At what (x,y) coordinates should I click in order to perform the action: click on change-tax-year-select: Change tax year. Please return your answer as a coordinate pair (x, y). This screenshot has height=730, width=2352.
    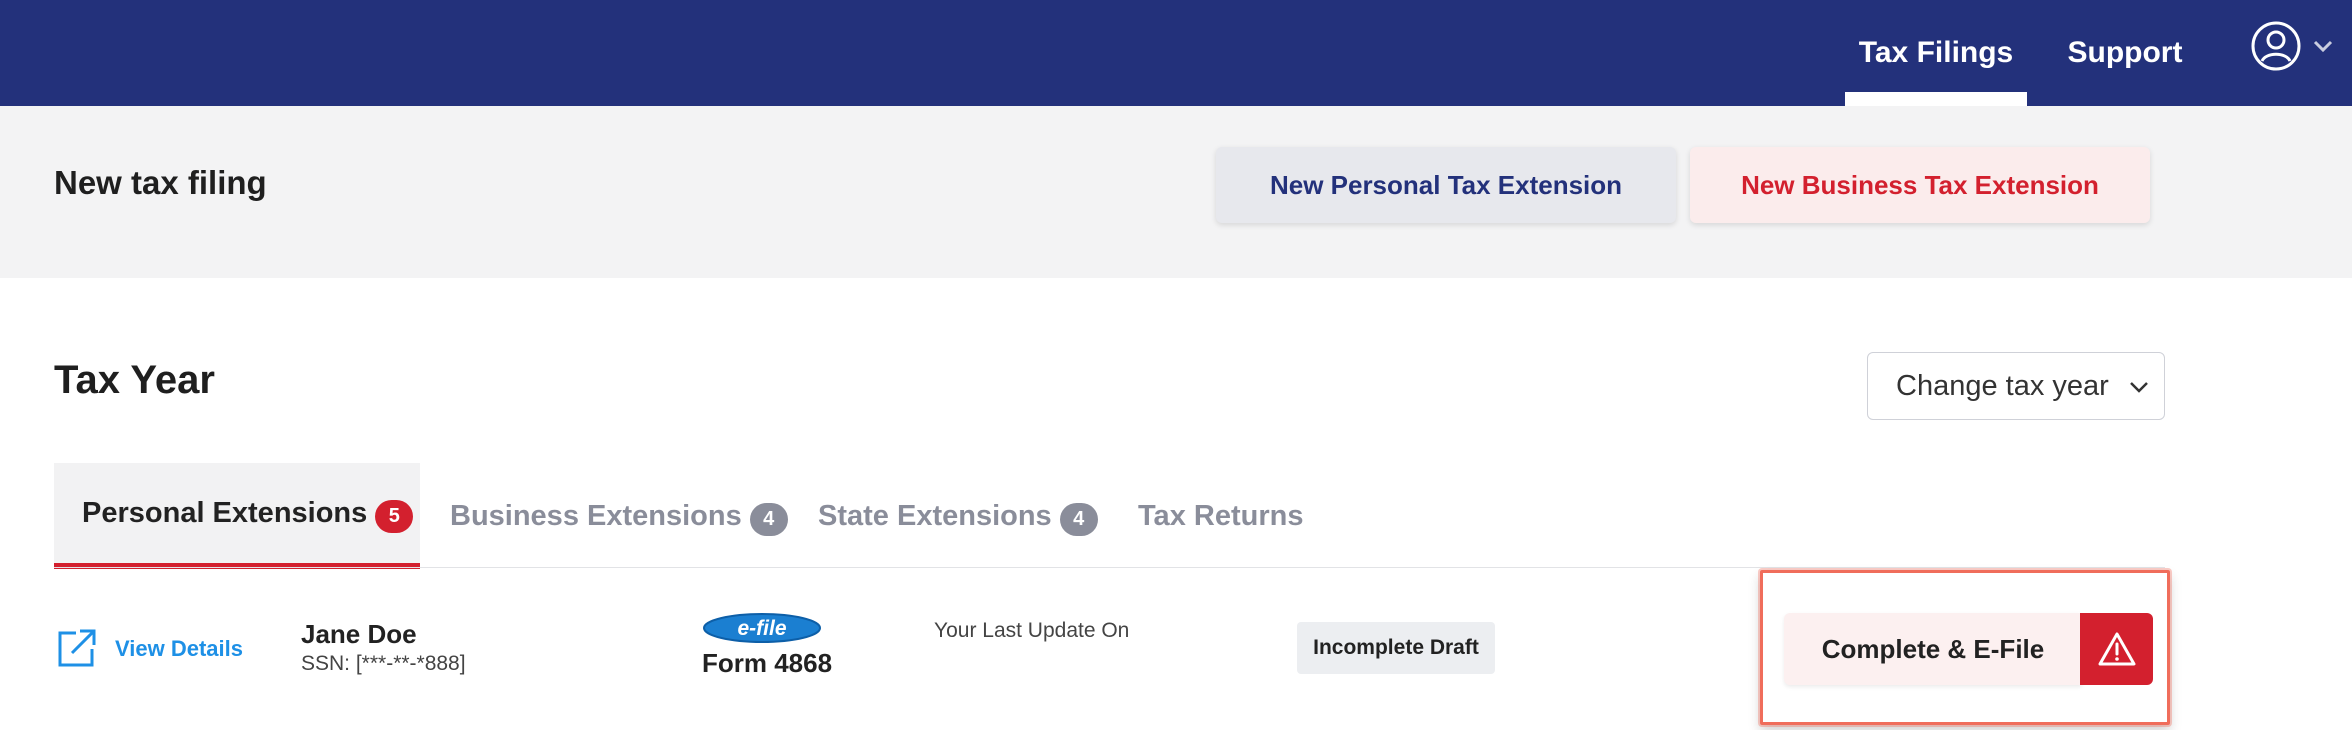
    Looking at the image, I should click on (2016, 386).